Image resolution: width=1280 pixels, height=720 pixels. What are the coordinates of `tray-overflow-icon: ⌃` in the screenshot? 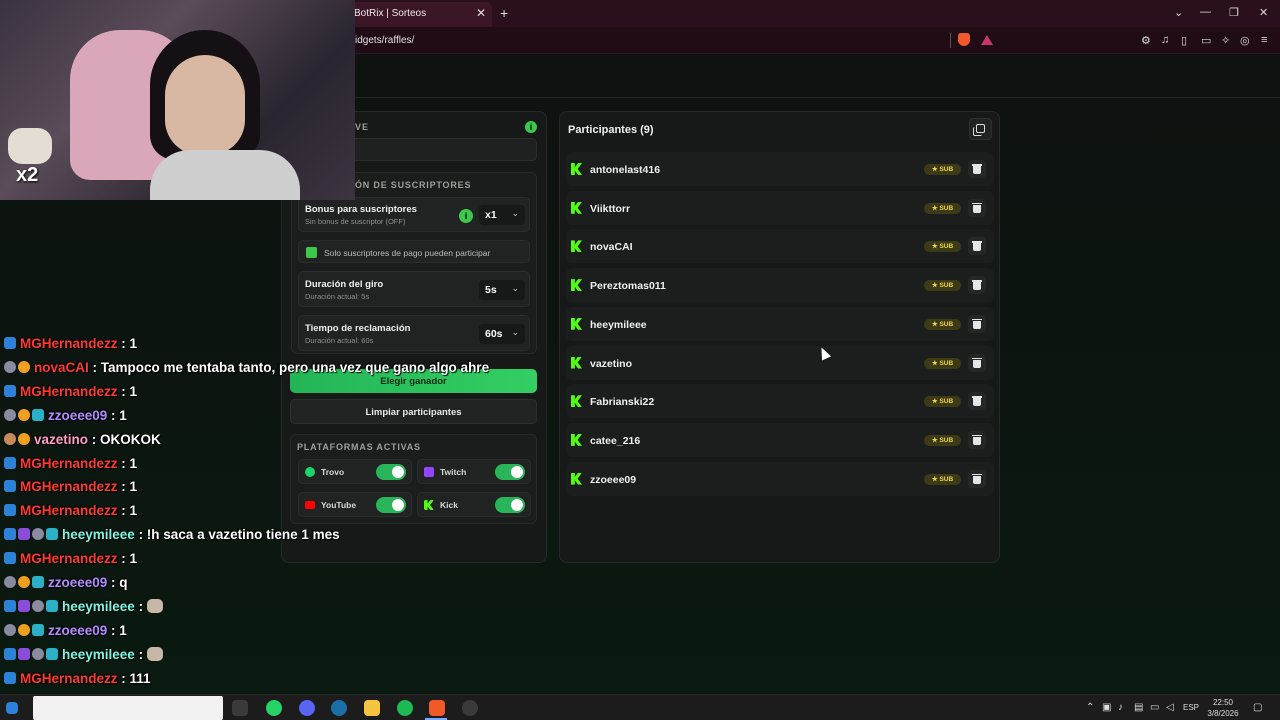 It's located at (1090, 707).